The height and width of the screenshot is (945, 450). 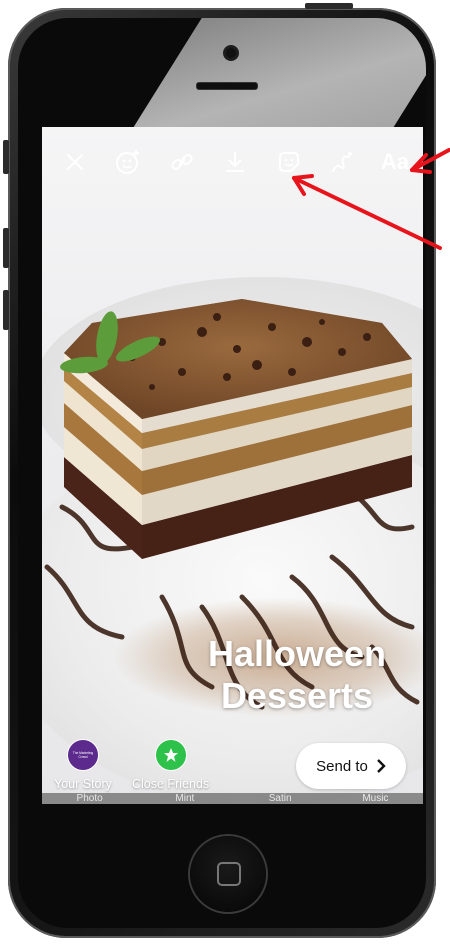 What do you see at coordinates (430, 161) in the screenshot?
I see `annotation-arrow-text-tool` at bounding box center [430, 161].